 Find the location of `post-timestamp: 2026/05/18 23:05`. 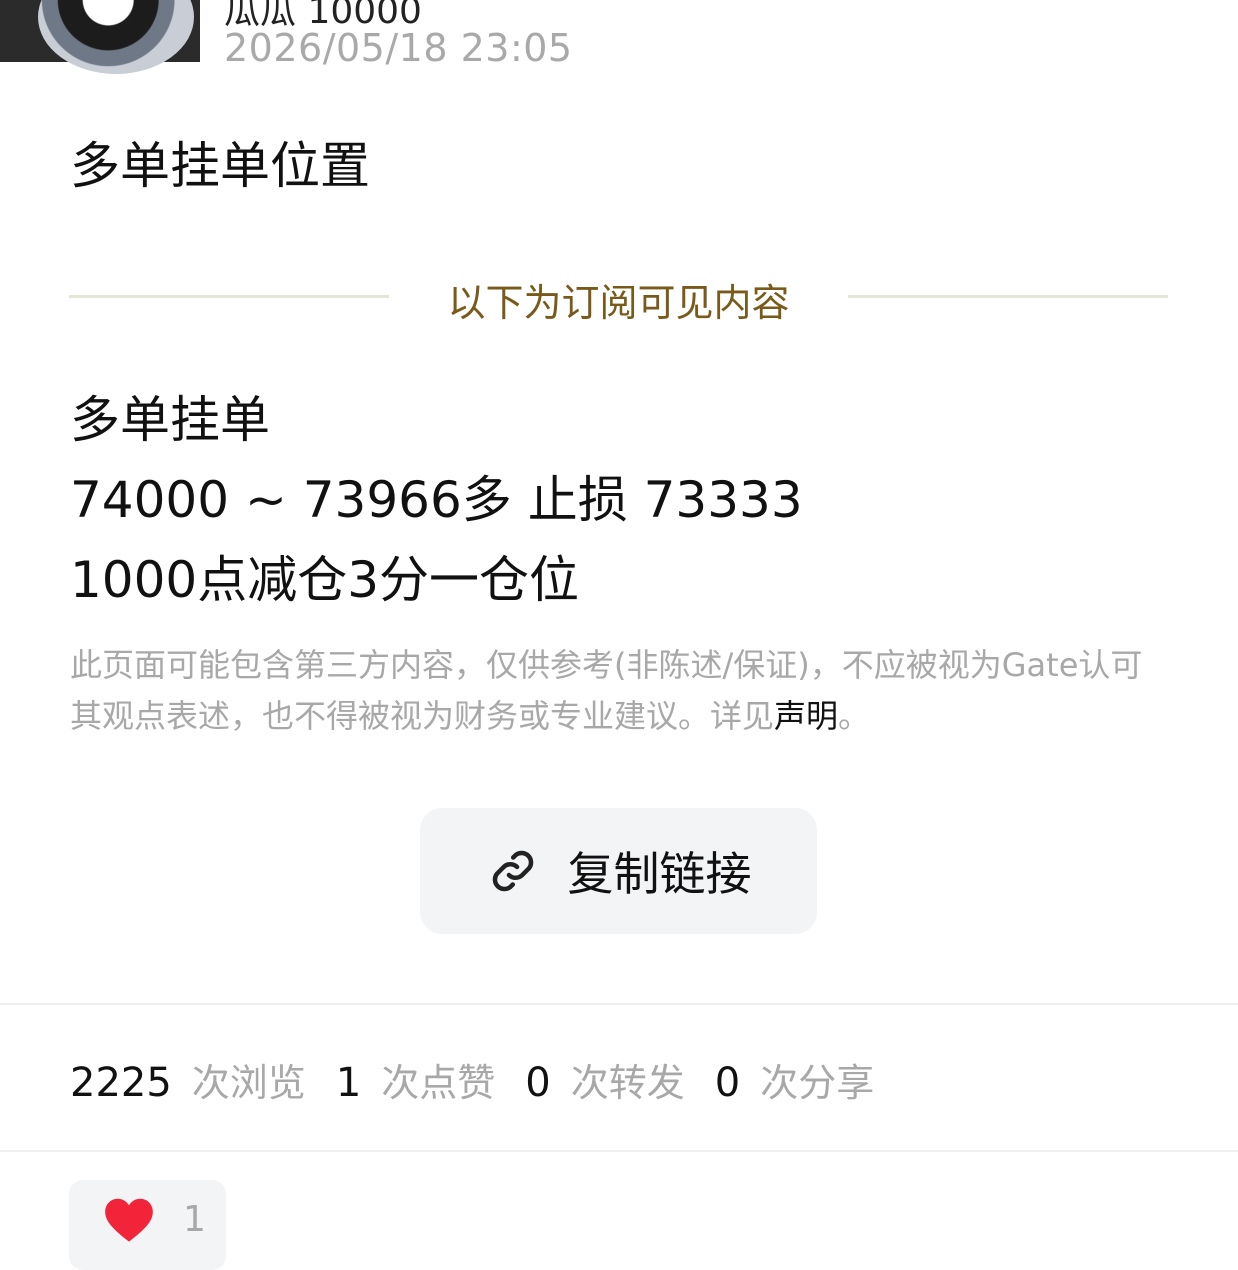

post-timestamp: 2026/05/18 23:05 is located at coordinates (398, 48).